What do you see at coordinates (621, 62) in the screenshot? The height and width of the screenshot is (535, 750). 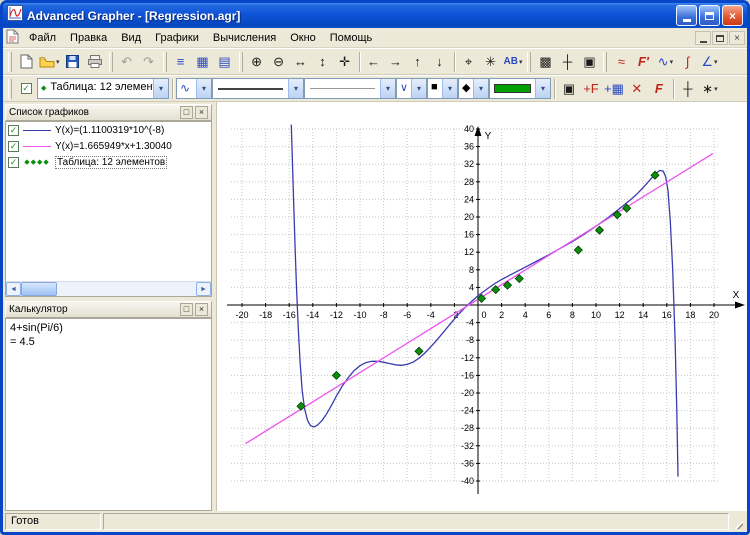 I see `regression-button: ≈` at bounding box center [621, 62].